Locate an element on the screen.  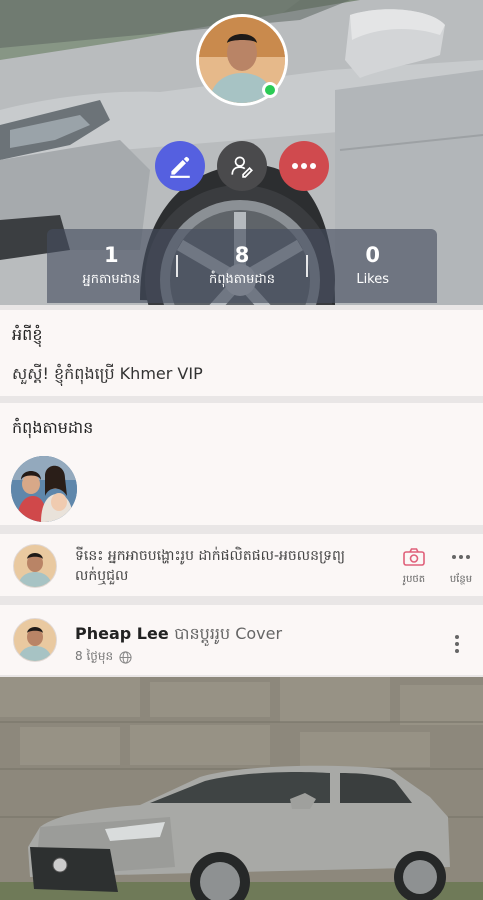
add-photo-button: រូបថត is located at coordinates (414, 567).